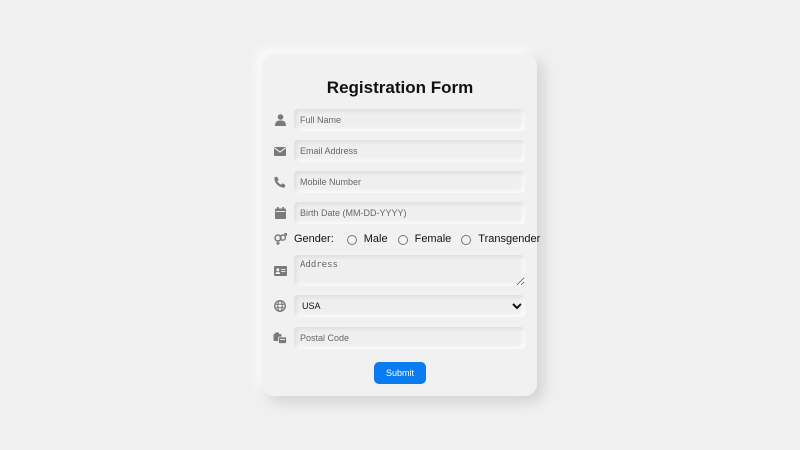 This screenshot has height=450, width=800. What do you see at coordinates (409, 213) in the screenshot?
I see `birth-date-input` at bounding box center [409, 213].